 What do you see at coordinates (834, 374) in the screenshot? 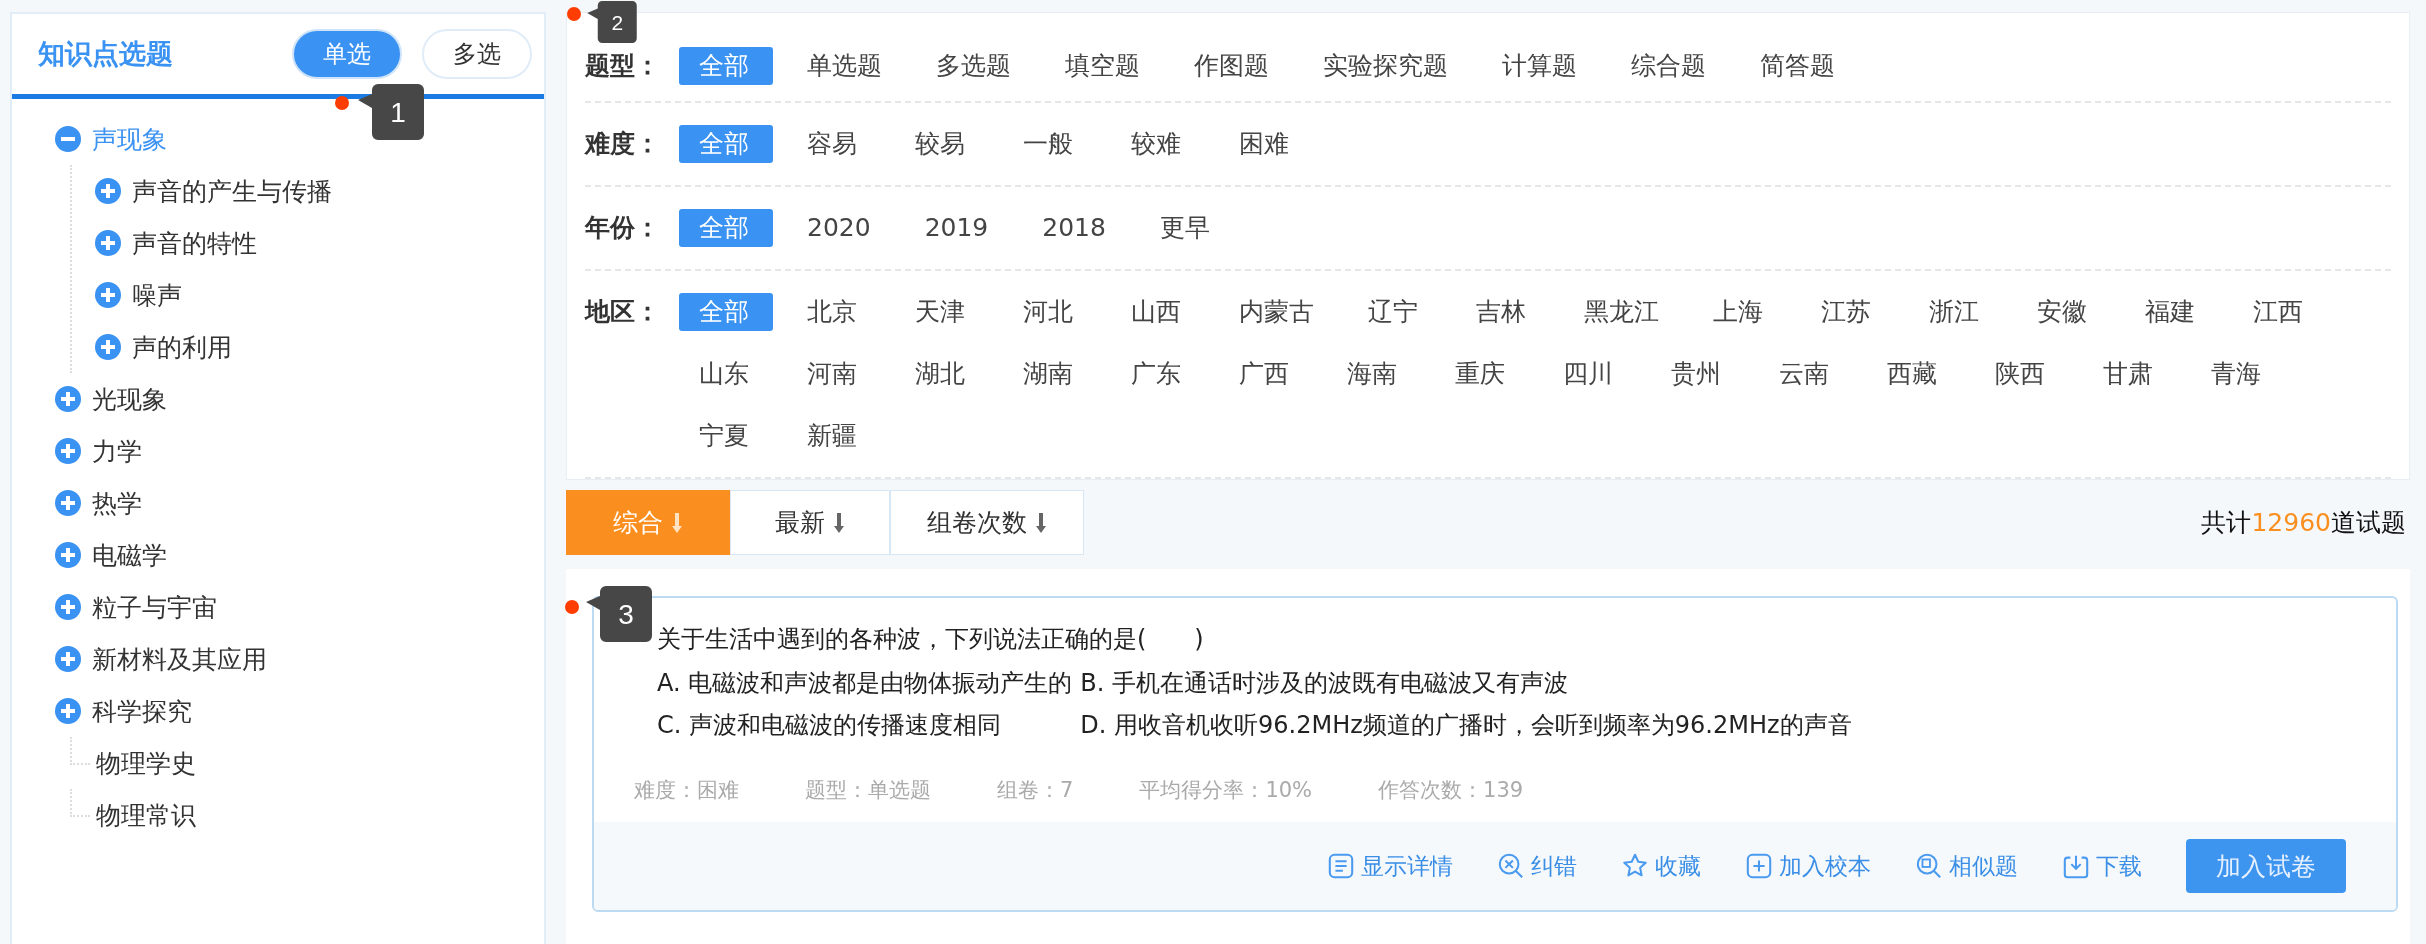
I see `filter-option: 河南` at bounding box center [834, 374].